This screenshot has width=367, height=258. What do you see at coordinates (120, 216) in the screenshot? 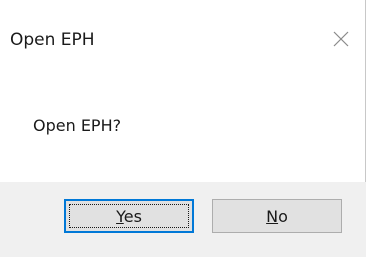
I see `yes-mnemonic: Y` at bounding box center [120, 216].